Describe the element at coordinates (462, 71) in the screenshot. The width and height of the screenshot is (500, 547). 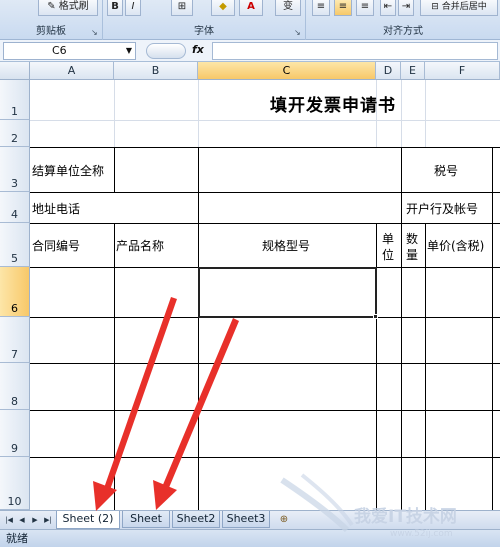
I see `column-header-f: F` at that location.